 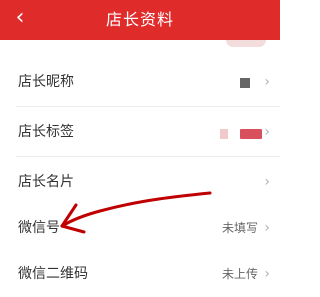 What do you see at coordinates (245, 83) in the screenshot?
I see `nickname-value-icon` at bounding box center [245, 83].